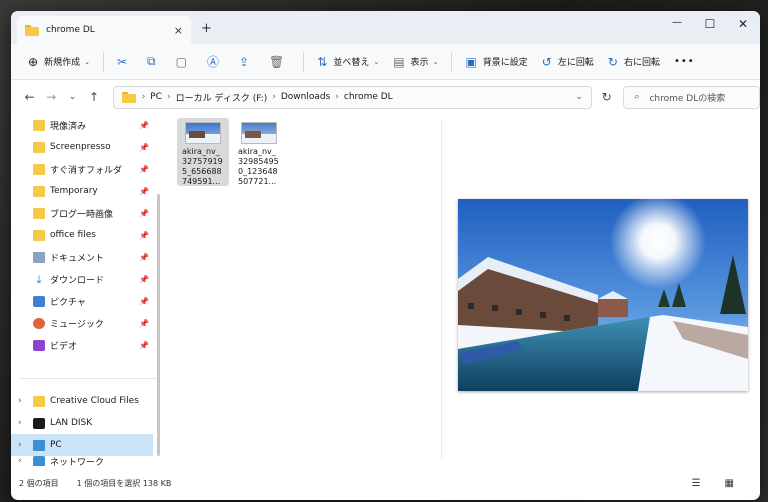 The image size is (768, 502). Describe the element at coordinates (579, 97) in the screenshot. I see `address-dropdown-icon: ⌄` at that location.